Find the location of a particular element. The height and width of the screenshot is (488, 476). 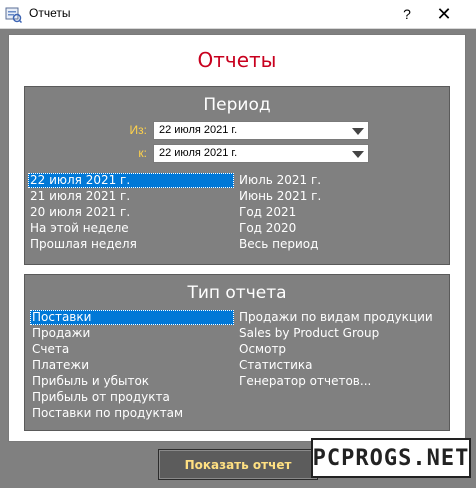

period-item: Июль 2021 г. is located at coordinates (340, 180).